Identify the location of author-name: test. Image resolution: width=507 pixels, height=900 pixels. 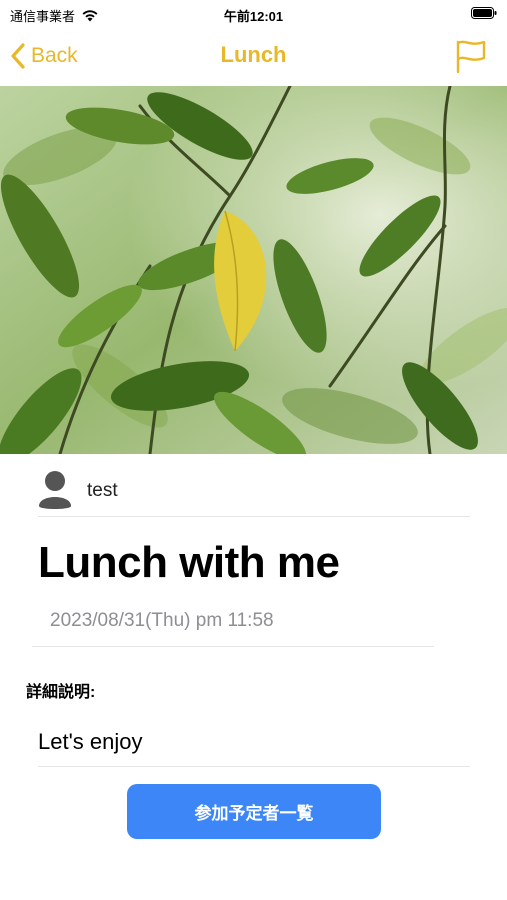
(102, 490).